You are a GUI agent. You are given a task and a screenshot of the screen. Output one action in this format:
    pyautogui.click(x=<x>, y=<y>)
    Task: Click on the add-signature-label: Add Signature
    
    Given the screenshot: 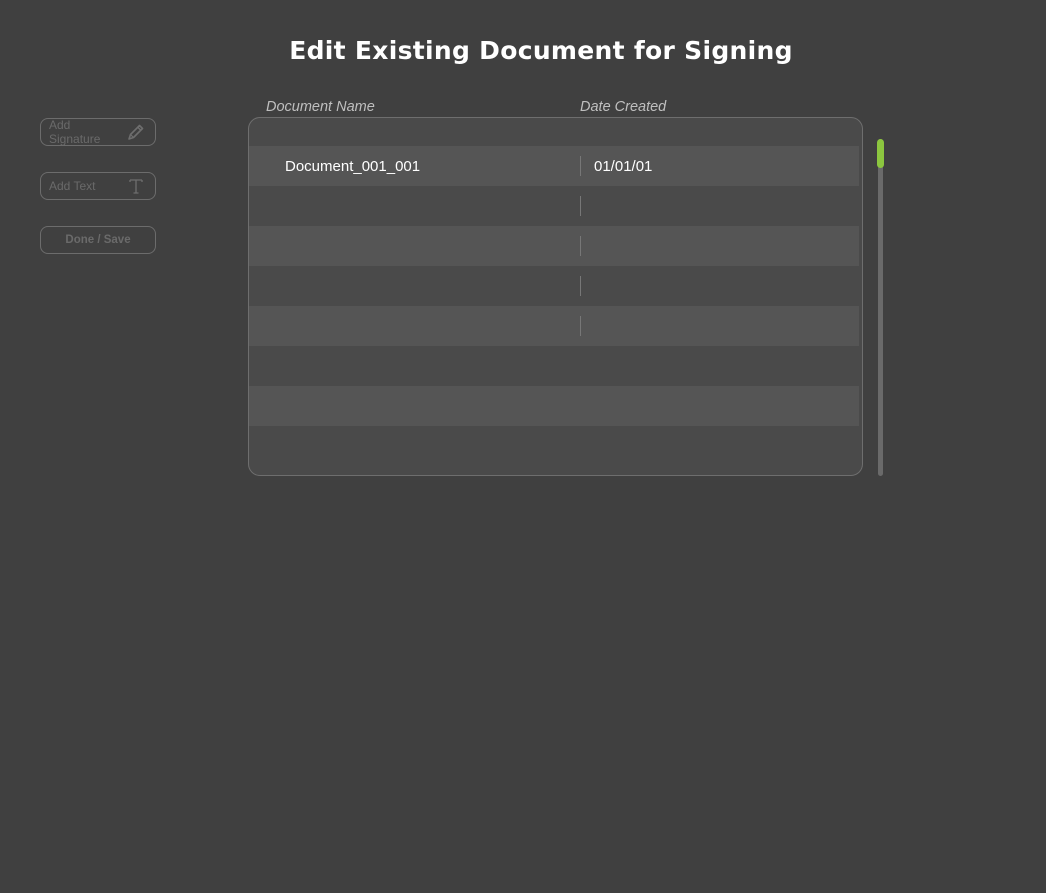 What is the action you would take?
    pyautogui.click(x=75, y=132)
    